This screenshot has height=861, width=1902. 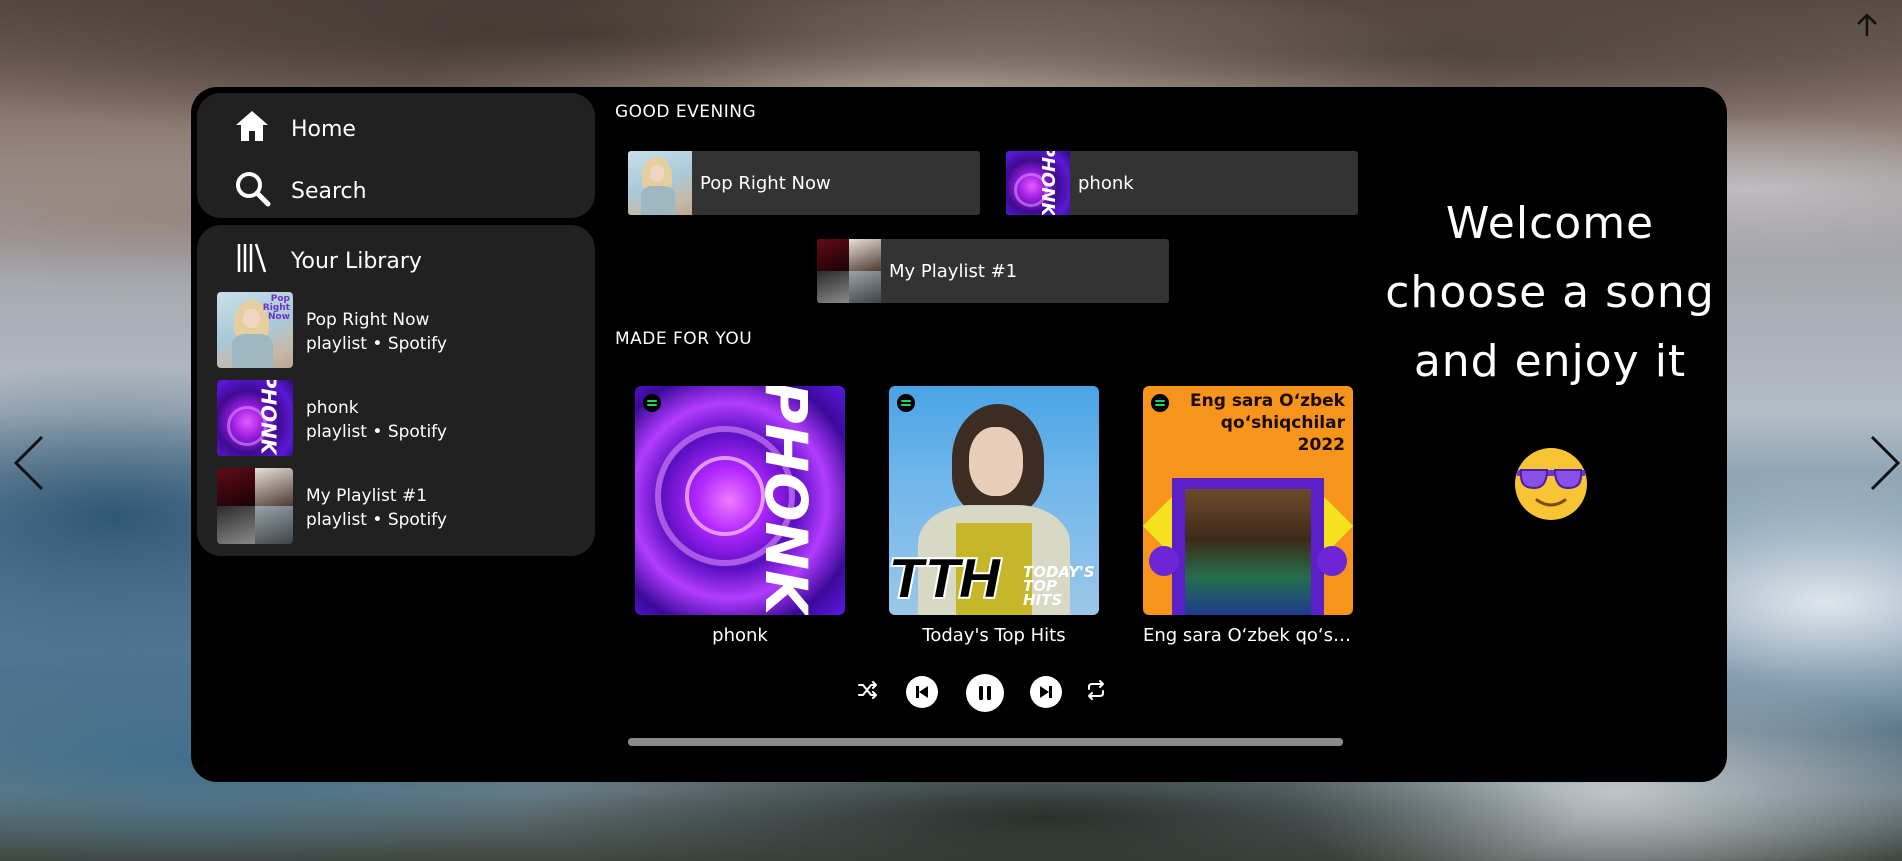 I want to click on previous-slide-arrow-icon, so click(x=29, y=463).